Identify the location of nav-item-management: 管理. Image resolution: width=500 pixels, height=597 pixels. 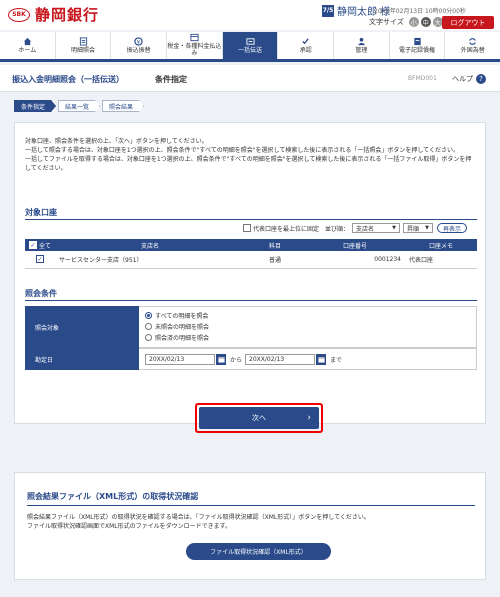
(361, 45).